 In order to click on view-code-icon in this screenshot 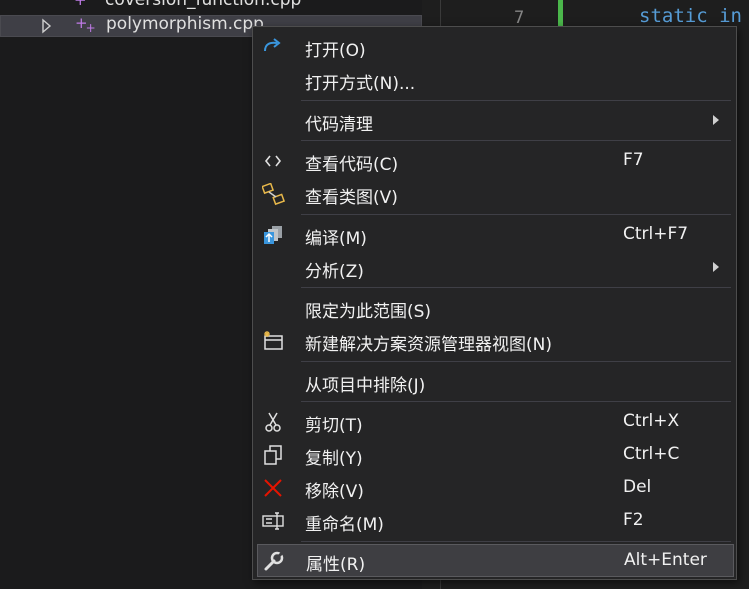, I will do `click(273, 161)`.